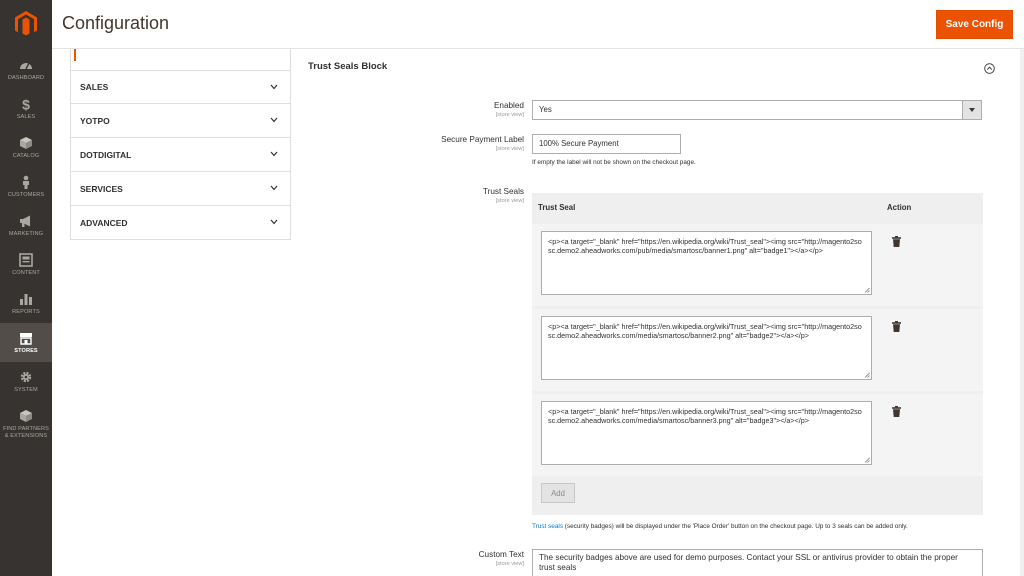 This screenshot has height=576, width=1024. I want to click on page-header: Configuration Save Config, so click(538, 24).